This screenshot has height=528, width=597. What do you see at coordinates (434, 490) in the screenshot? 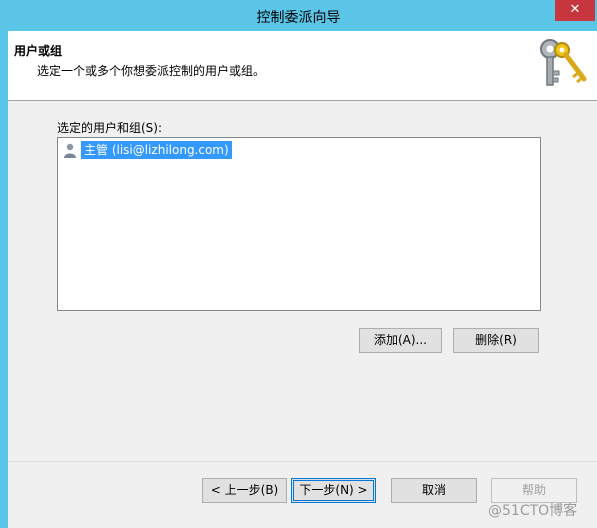
I see `cancel-button: 取消` at bounding box center [434, 490].